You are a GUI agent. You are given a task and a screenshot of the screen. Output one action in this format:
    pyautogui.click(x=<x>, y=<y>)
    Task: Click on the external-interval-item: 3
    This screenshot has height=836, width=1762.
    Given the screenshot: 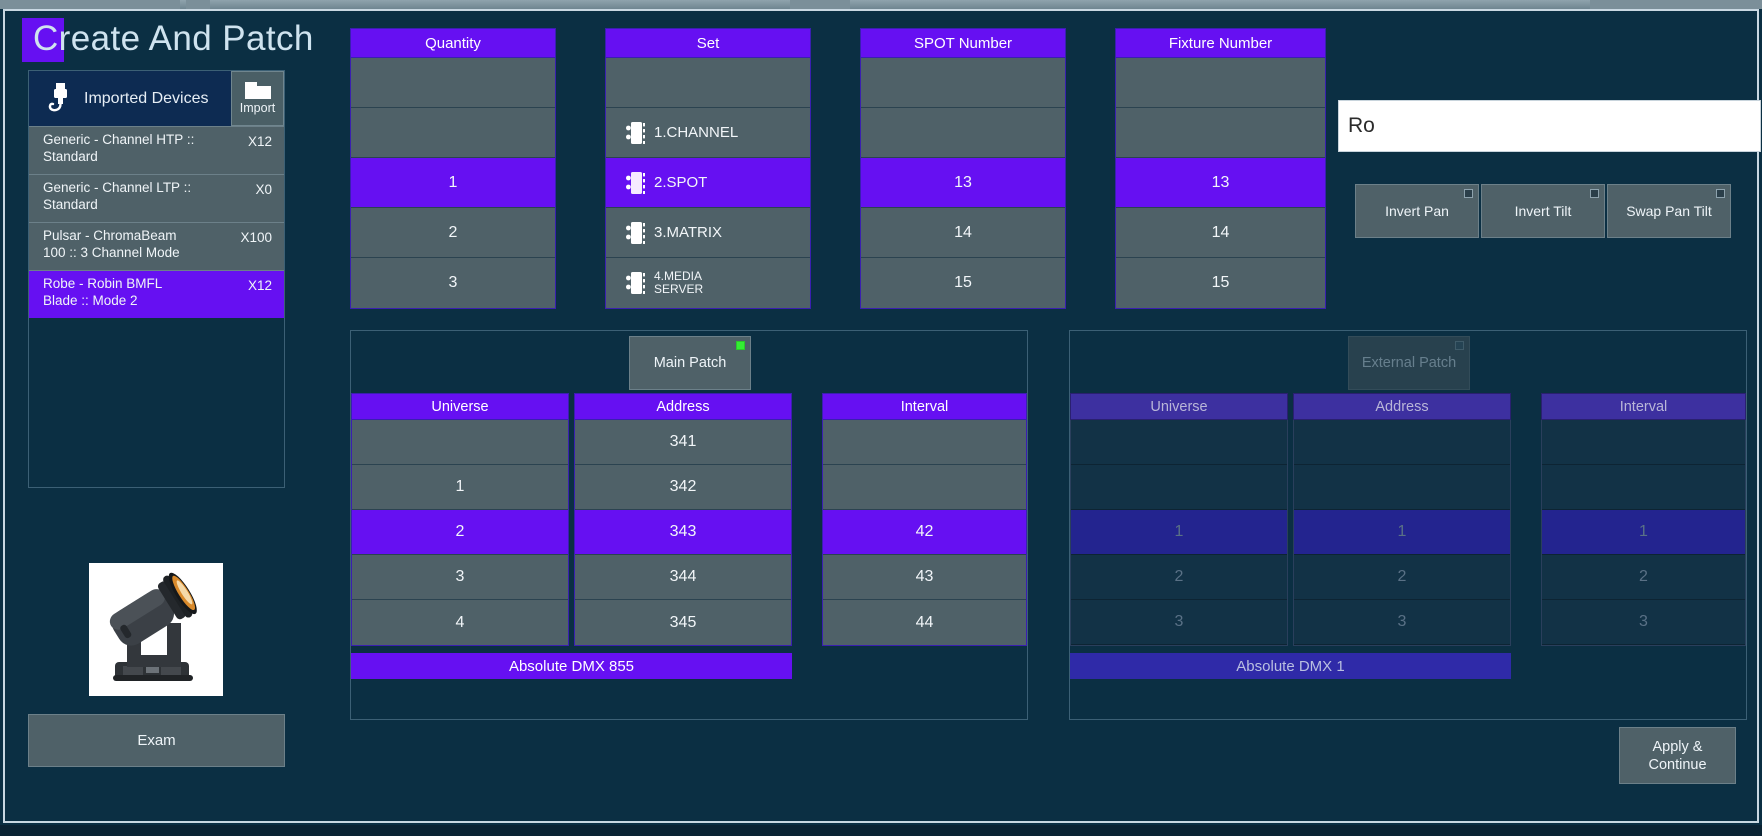 What is the action you would take?
    pyautogui.click(x=1643, y=622)
    